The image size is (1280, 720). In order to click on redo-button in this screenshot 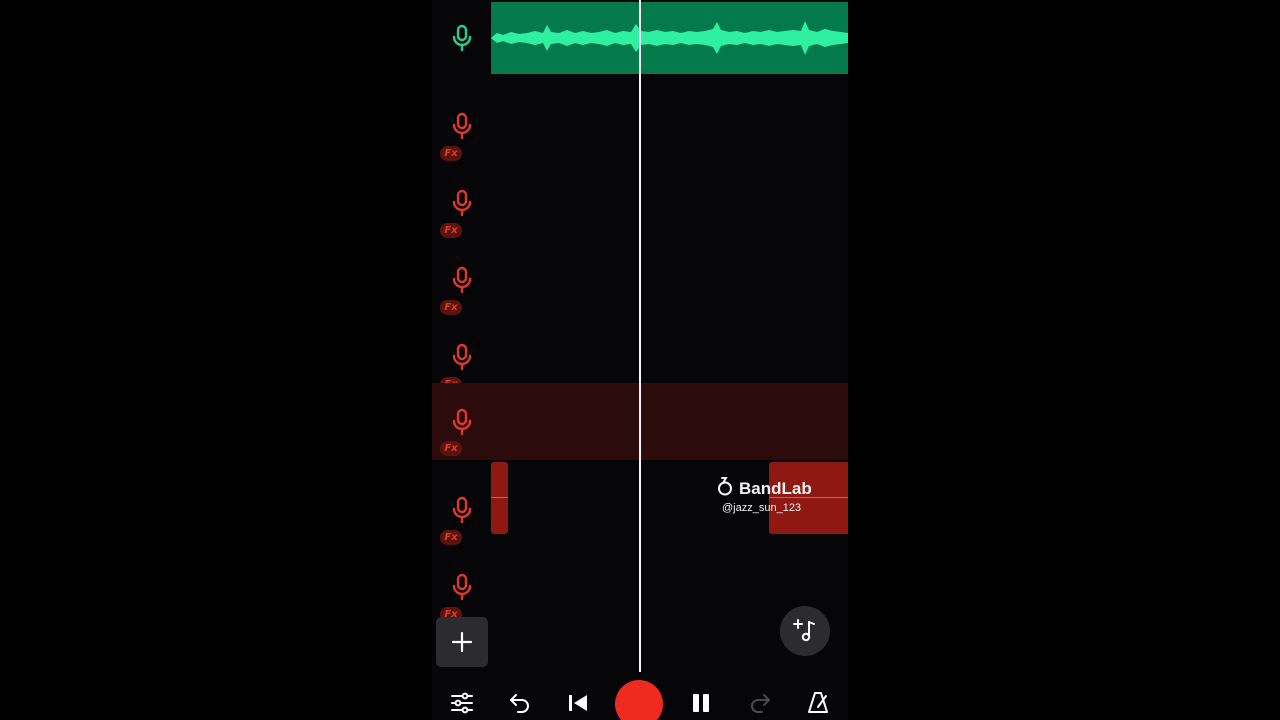, I will do `click(760, 703)`.